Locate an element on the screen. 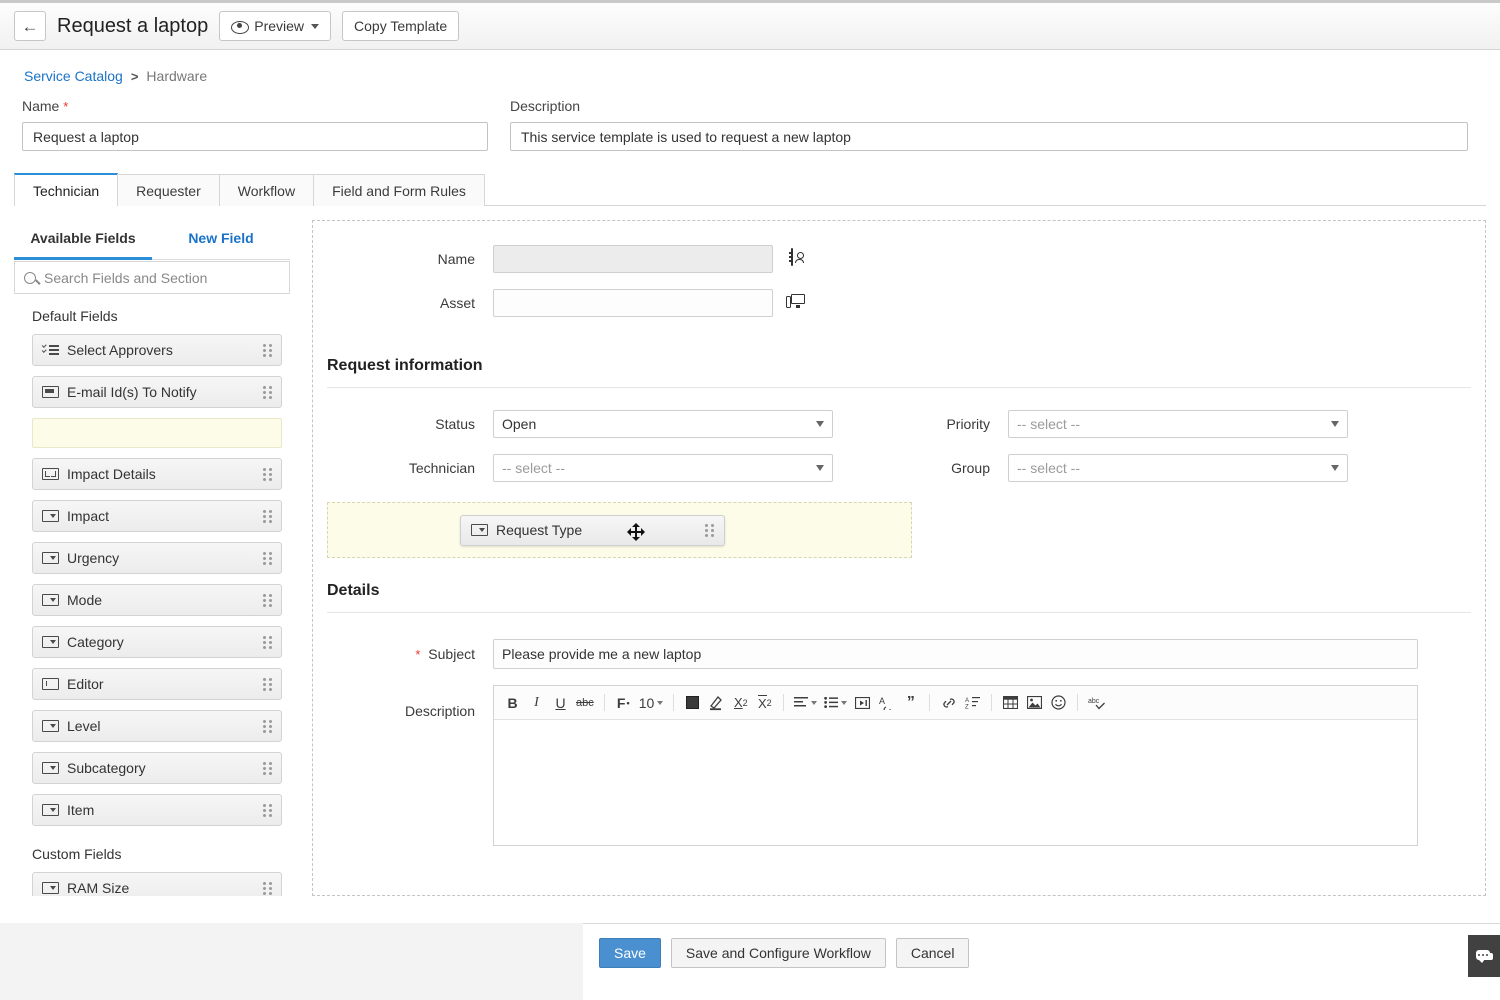  field-chip-ram-size: RAM Size is located at coordinates (157, 884).